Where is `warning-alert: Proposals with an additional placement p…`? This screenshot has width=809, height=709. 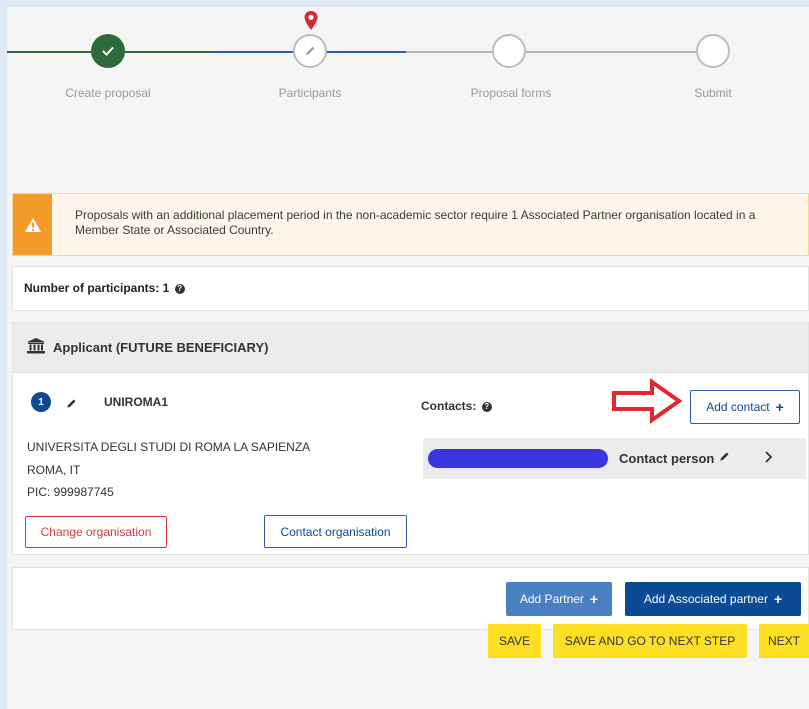
warning-alert: Proposals with an additional placement p… is located at coordinates (410, 224).